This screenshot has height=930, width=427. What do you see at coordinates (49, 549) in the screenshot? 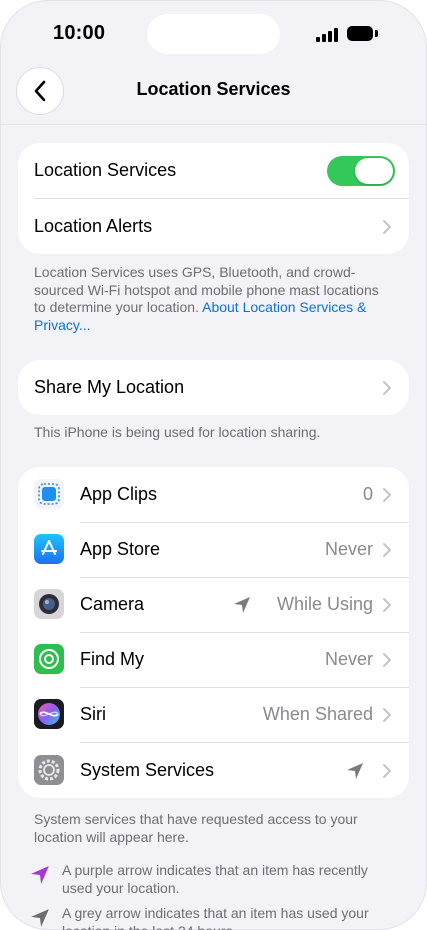
I see `app-store-icon` at bounding box center [49, 549].